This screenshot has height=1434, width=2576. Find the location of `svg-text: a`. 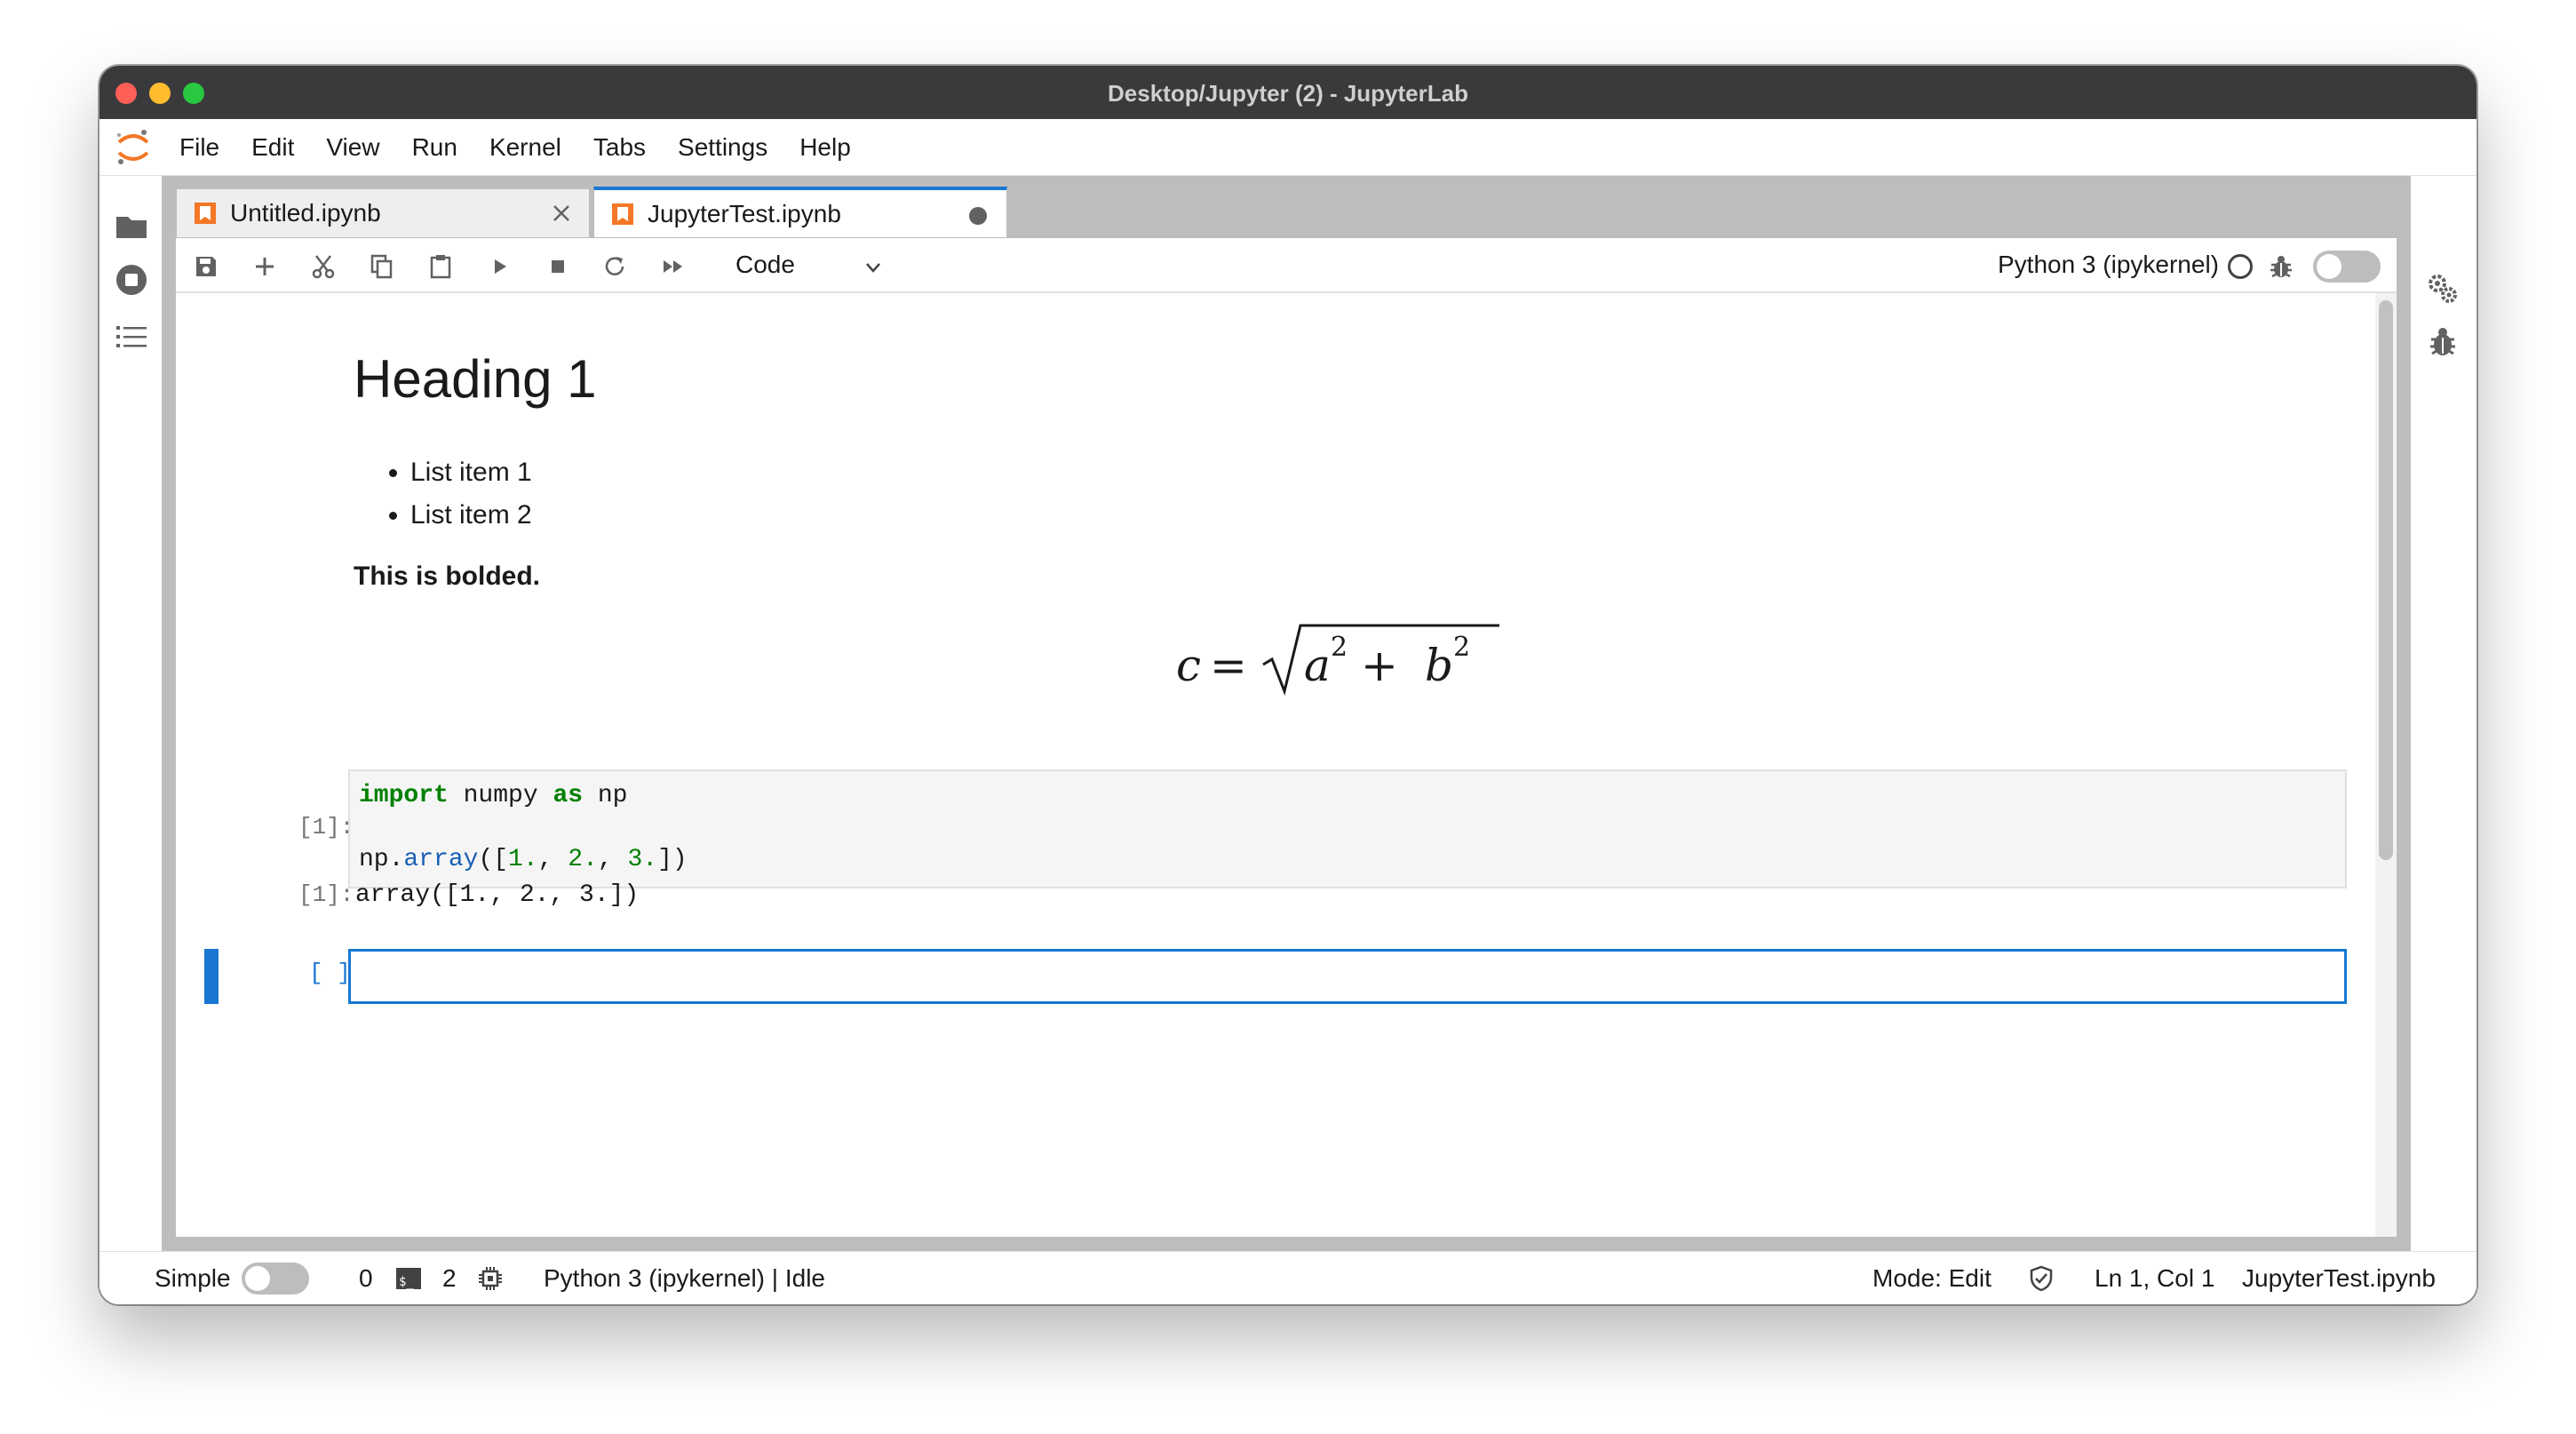

svg-text: a is located at coordinates (1317, 665).